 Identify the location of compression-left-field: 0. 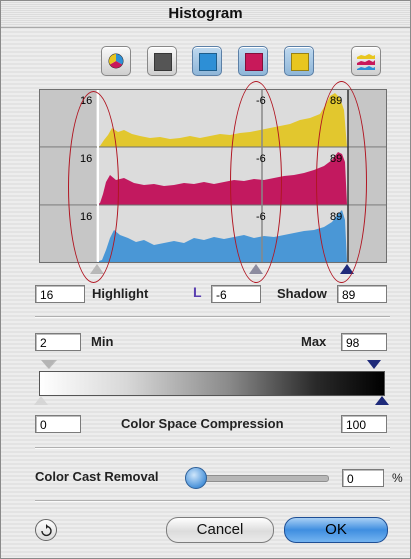
(58, 424).